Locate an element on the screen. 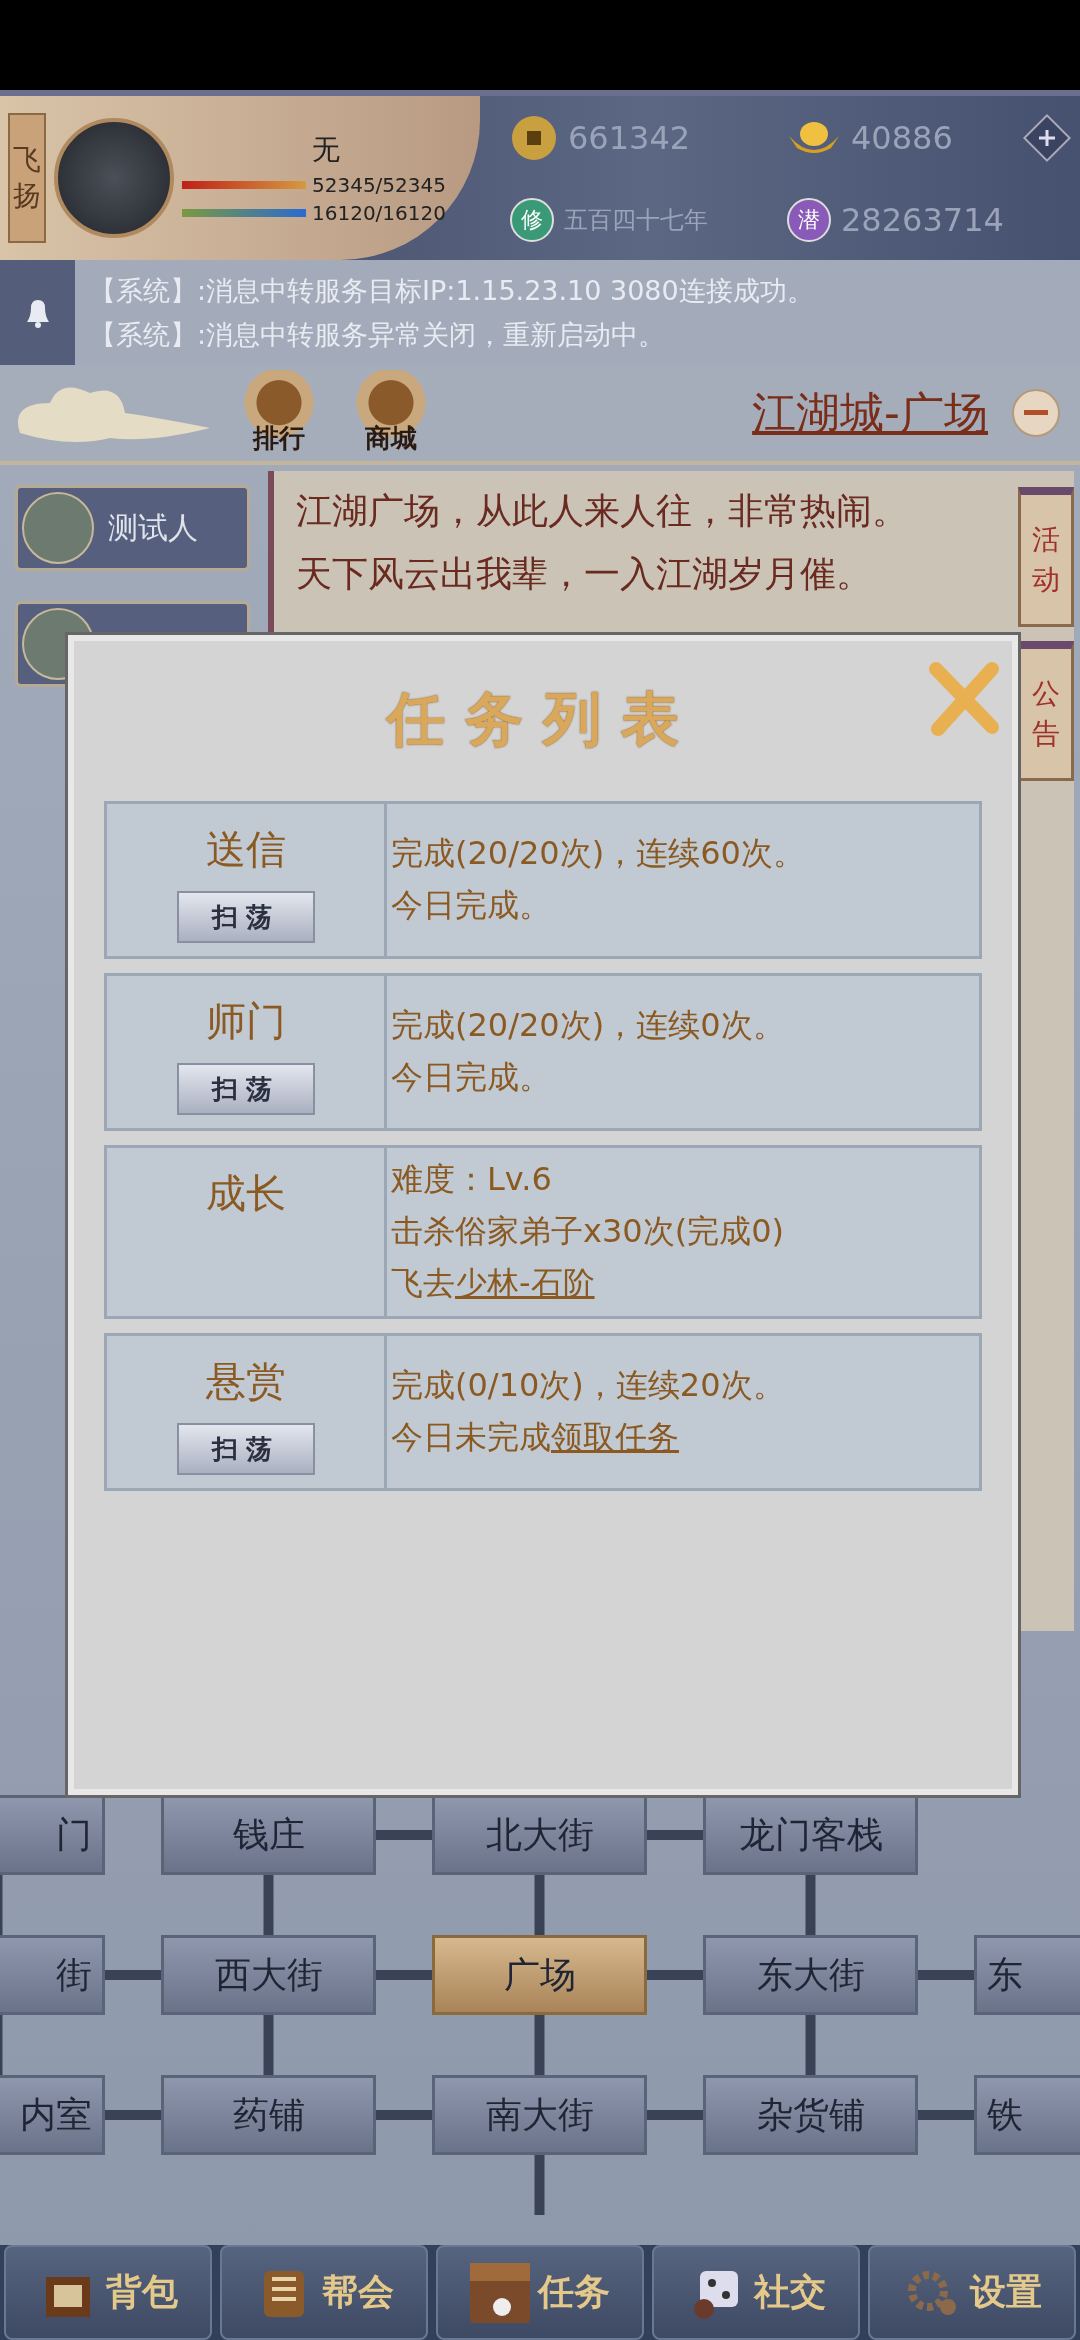 The height and width of the screenshot is (2340, 1080). map-location: 广场 is located at coordinates (539, 1975).